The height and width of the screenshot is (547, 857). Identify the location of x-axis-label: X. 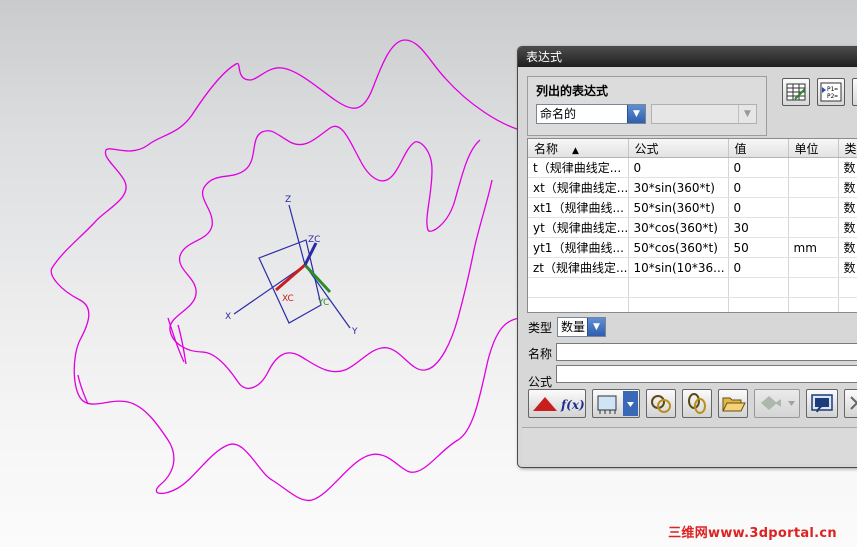
(228, 317).